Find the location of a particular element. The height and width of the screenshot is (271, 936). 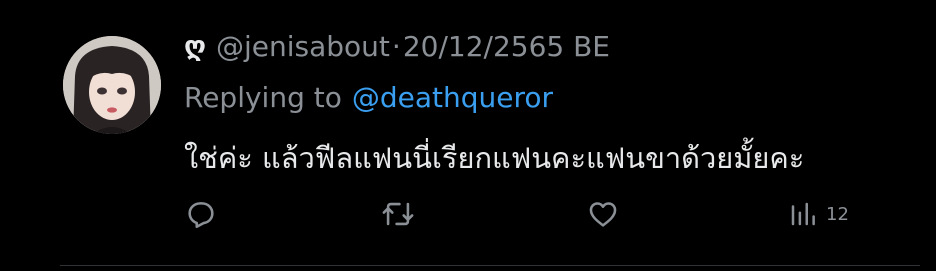

avatar-image is located at coordinates (112, 85).